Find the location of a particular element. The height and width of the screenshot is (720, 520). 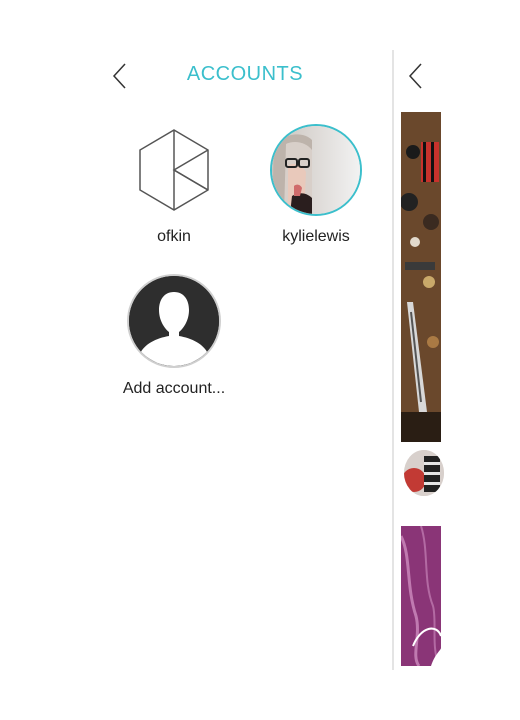

feed-photo-fabric is located at coordinates (421, 596).